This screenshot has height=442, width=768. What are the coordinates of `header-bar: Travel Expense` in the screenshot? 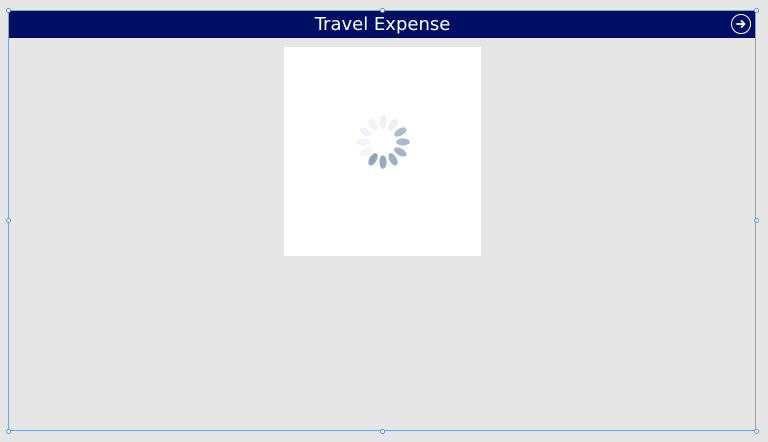 It's located at (382, 24).